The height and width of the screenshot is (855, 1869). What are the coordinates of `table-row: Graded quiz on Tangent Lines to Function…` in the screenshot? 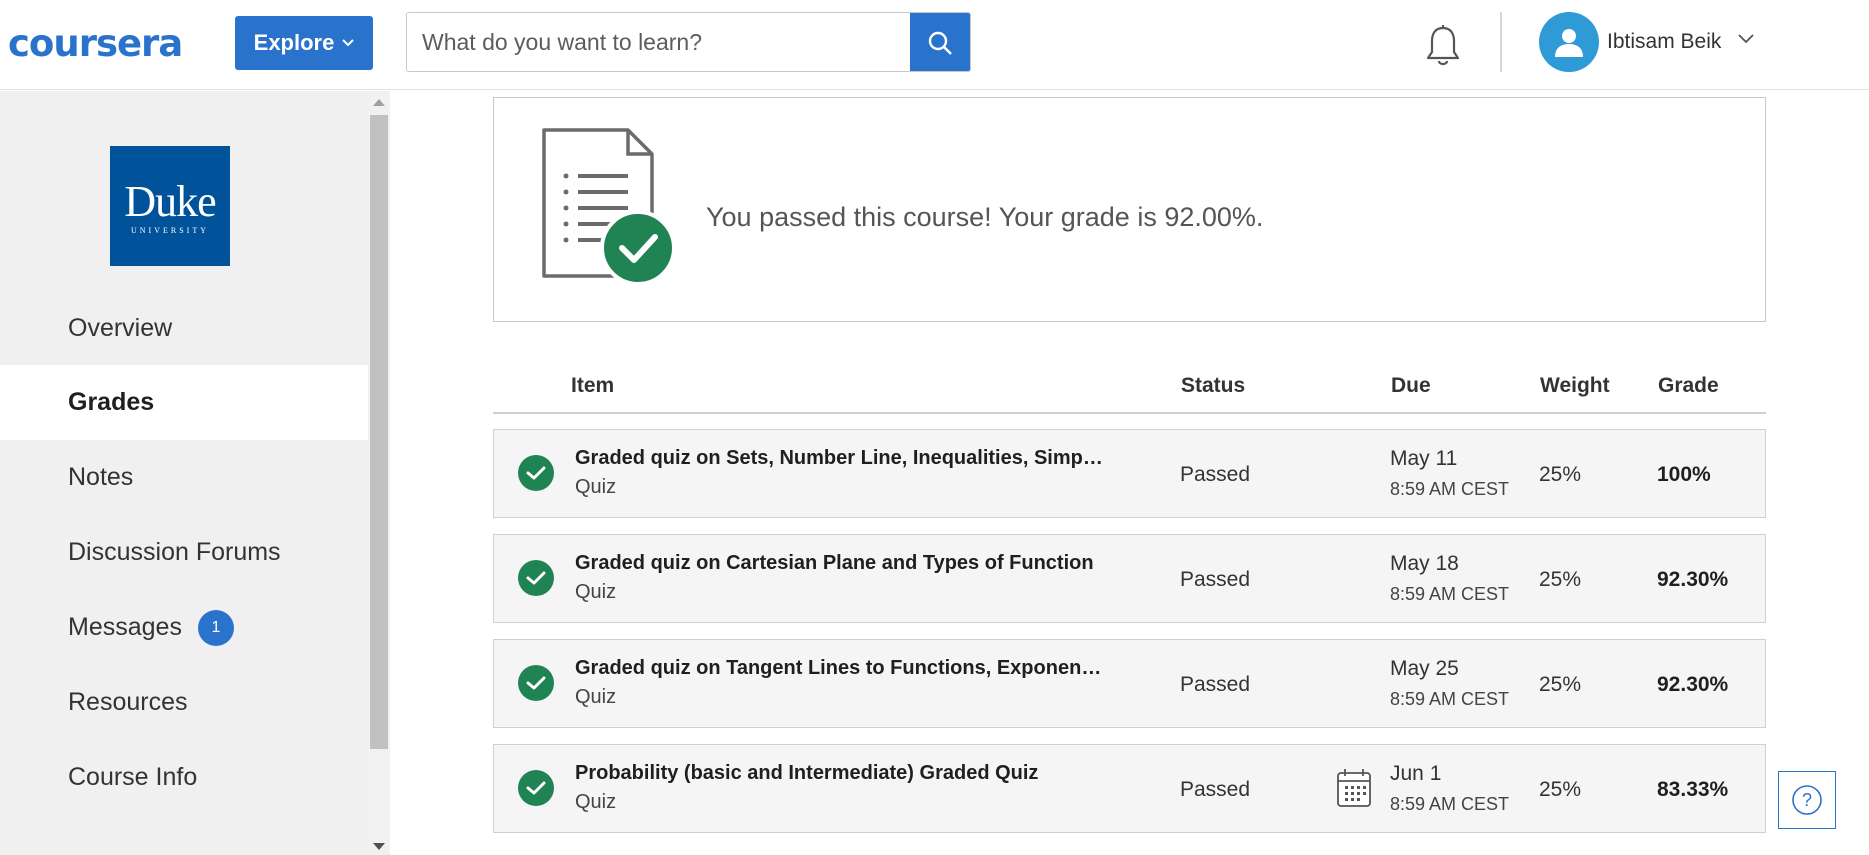 It's located at (1129, 683).